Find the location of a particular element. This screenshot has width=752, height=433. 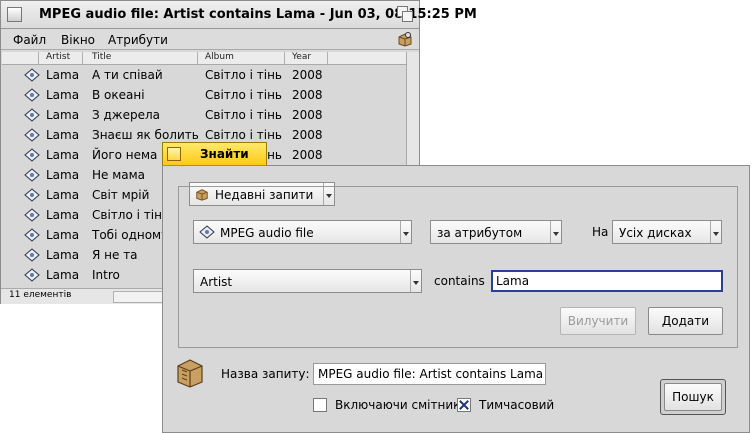

volume-menu: Усіх дисках is located at coordinates (667, 232).